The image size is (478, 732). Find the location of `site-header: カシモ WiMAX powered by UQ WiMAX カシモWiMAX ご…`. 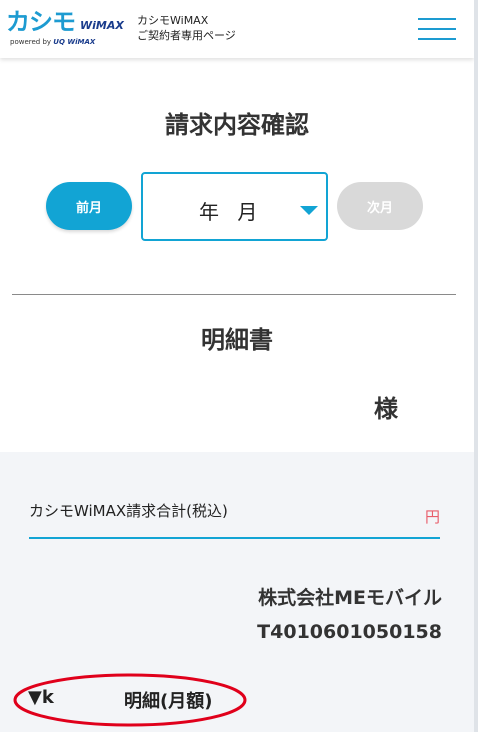

site-header: カシモ WiMAX powered by UQ WiMAX カシモWiMAX ご… is located at coordinates (237, 29).